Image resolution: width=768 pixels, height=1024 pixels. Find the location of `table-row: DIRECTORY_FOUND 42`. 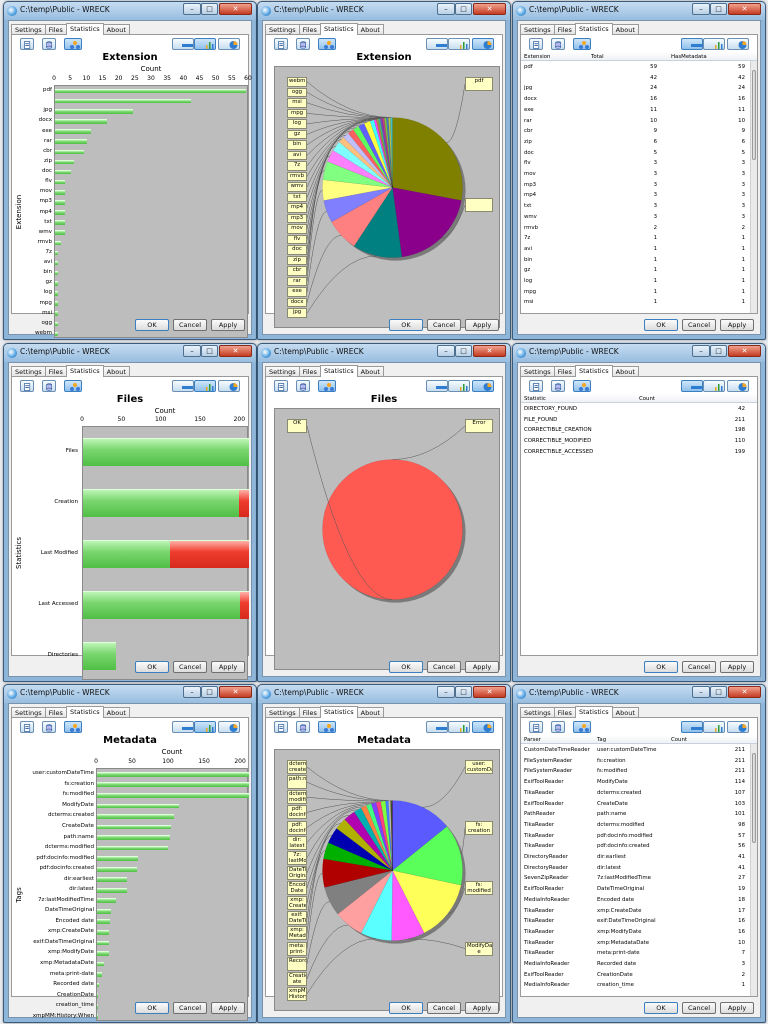

table-row: DIRECTORY_FOUND 42 is located at coordinates (639, 409).